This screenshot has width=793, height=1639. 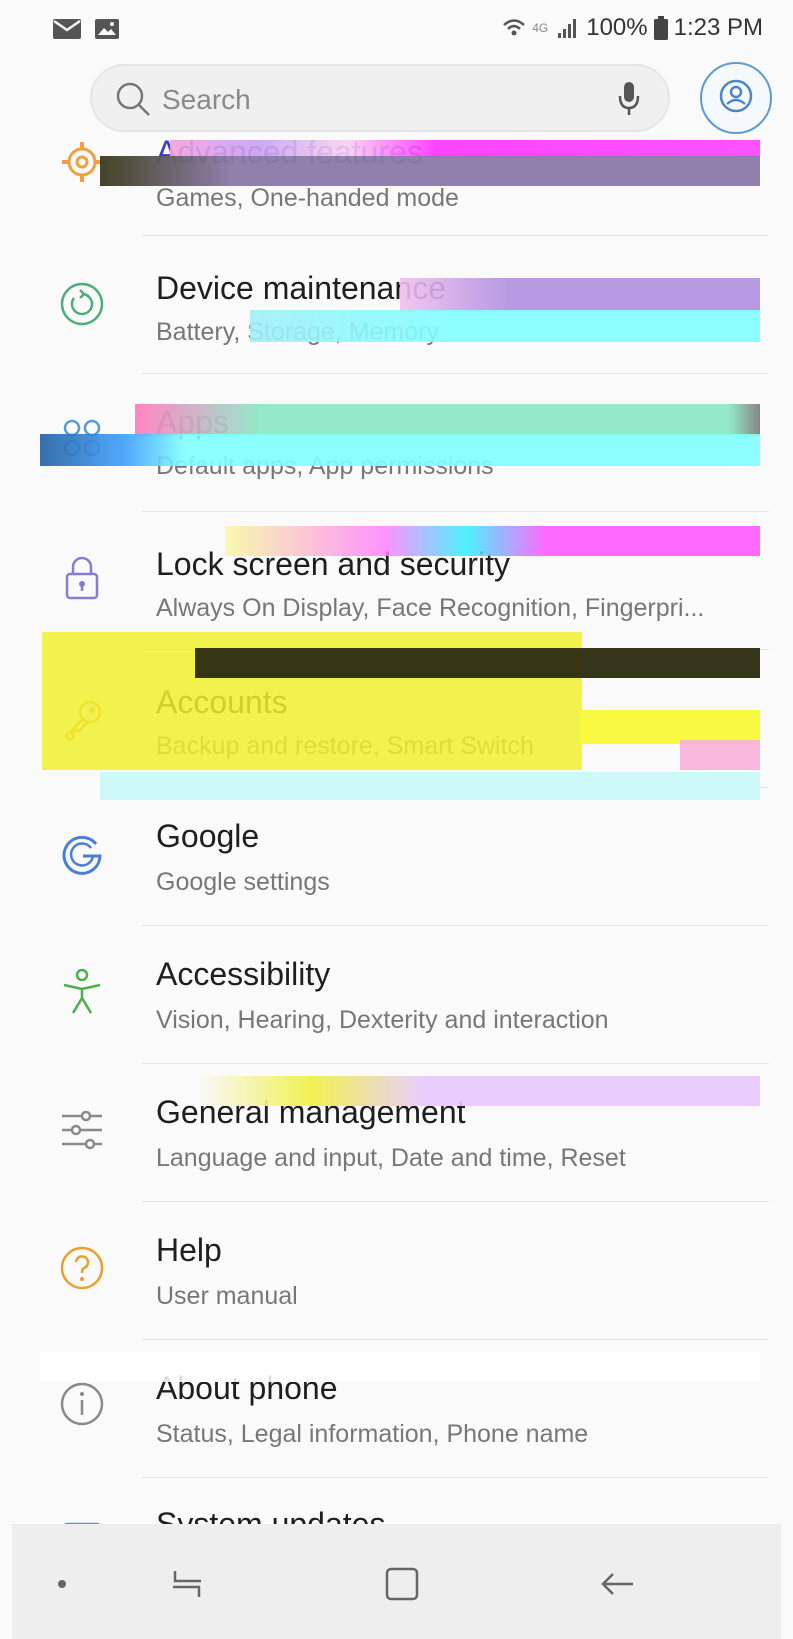 I want to click on settings-item-system-updates: System updates, so click(x=396, y=1501).